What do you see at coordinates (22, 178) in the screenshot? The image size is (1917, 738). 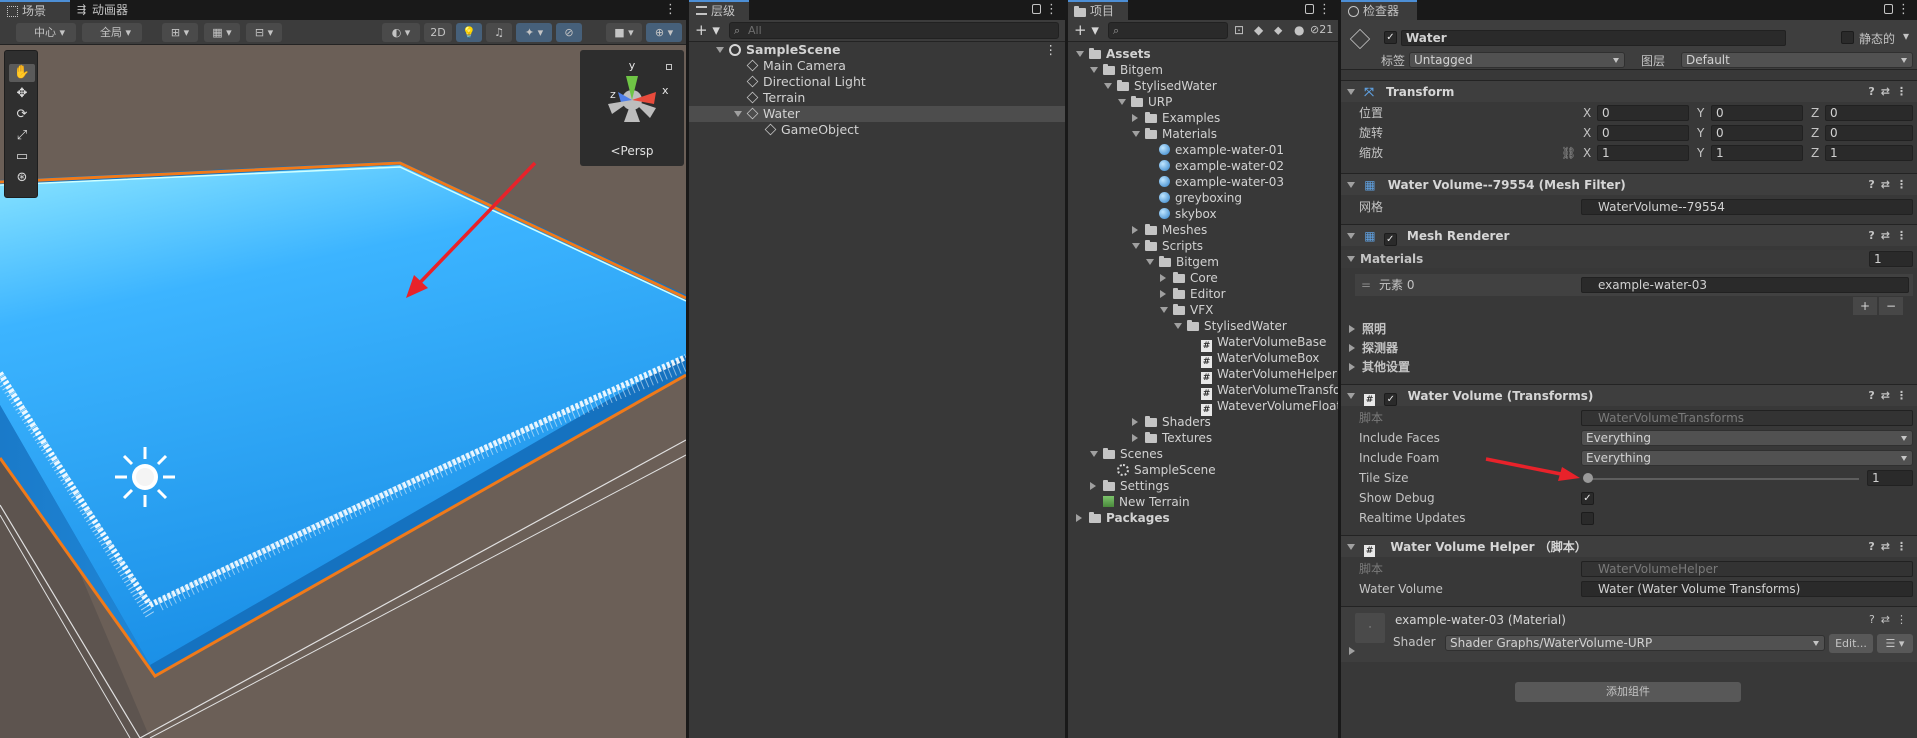 I see `transform-tool-icon: ⊛` at bounding box center [22, 178].